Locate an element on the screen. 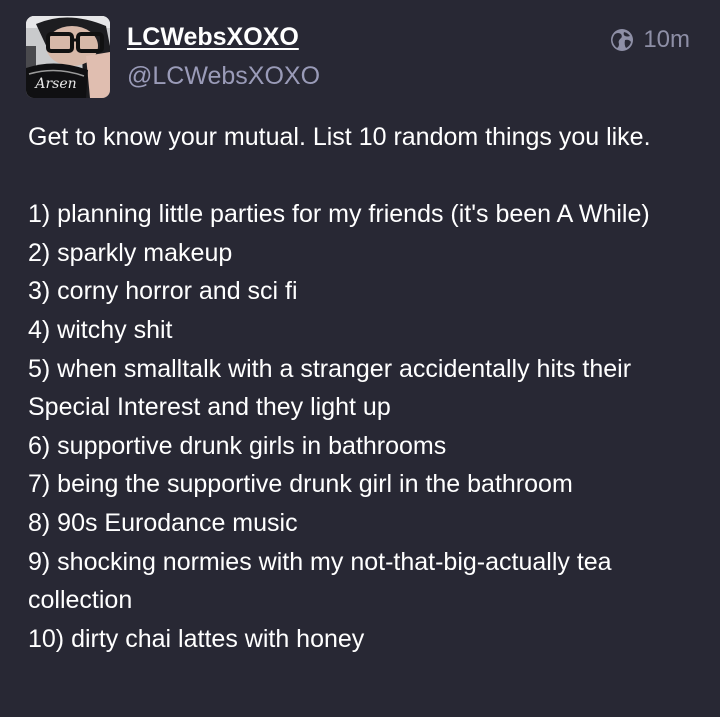 The width and height of the screenshot is (720, 717). avatar-image: Arsen is located at coordinates (68, 57).